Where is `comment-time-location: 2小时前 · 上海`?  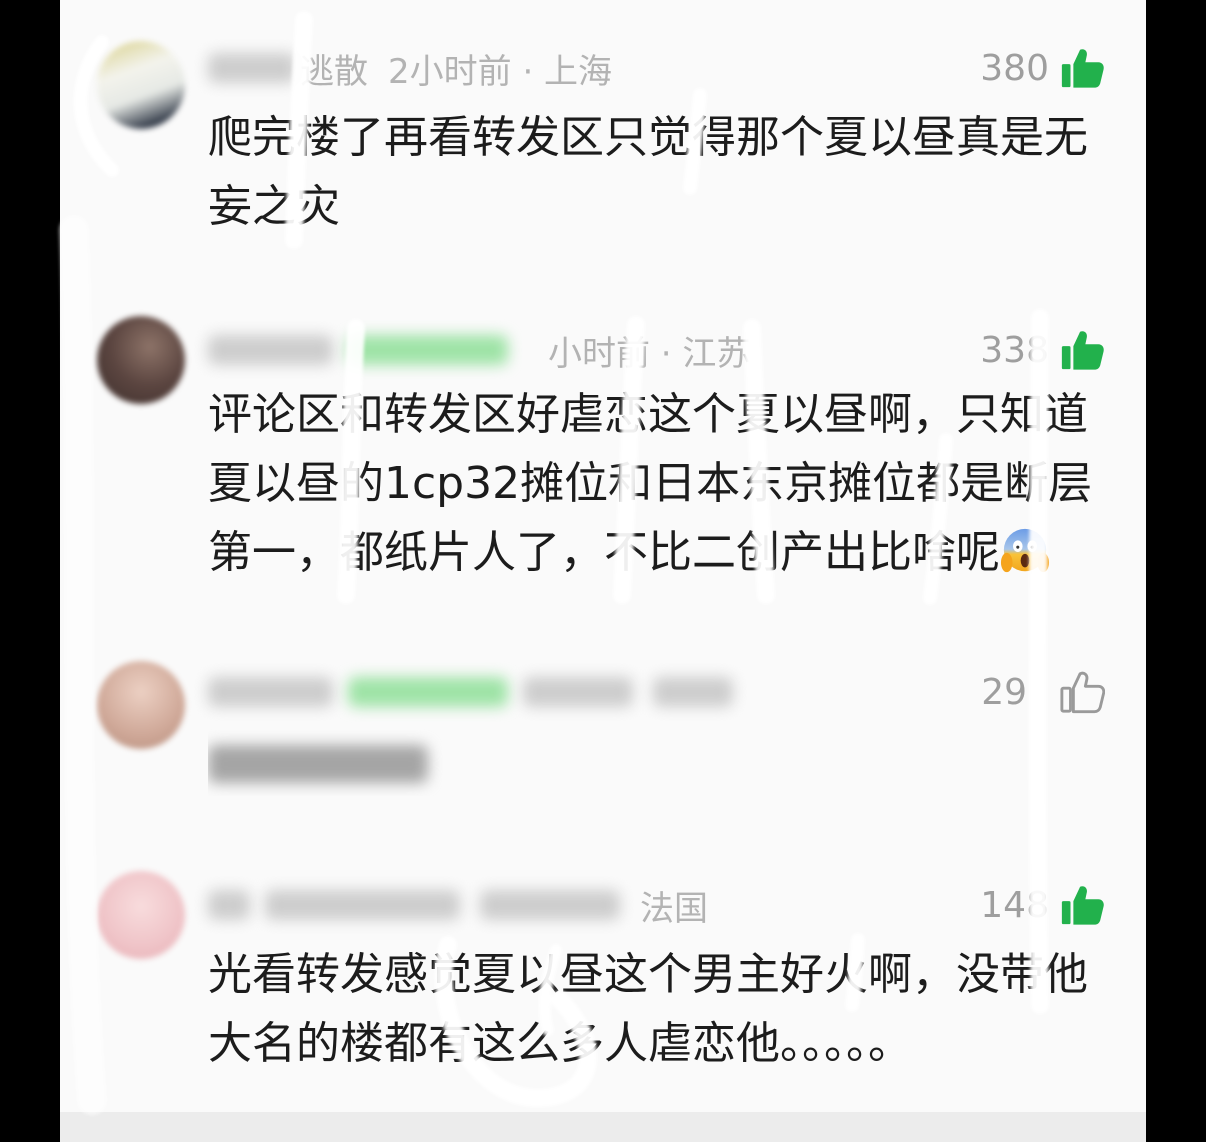 comment-time-location: 2小时前 · 上海 is located at coordinates (500, 71).